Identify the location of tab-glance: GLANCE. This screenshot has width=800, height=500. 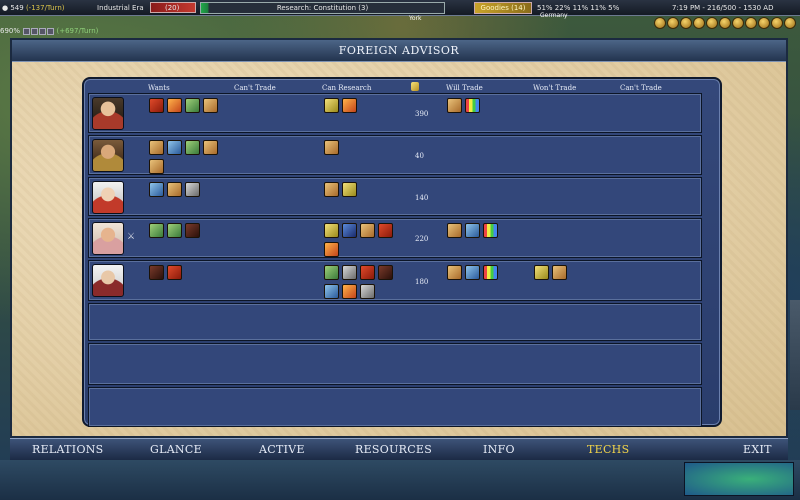
(176, 449).